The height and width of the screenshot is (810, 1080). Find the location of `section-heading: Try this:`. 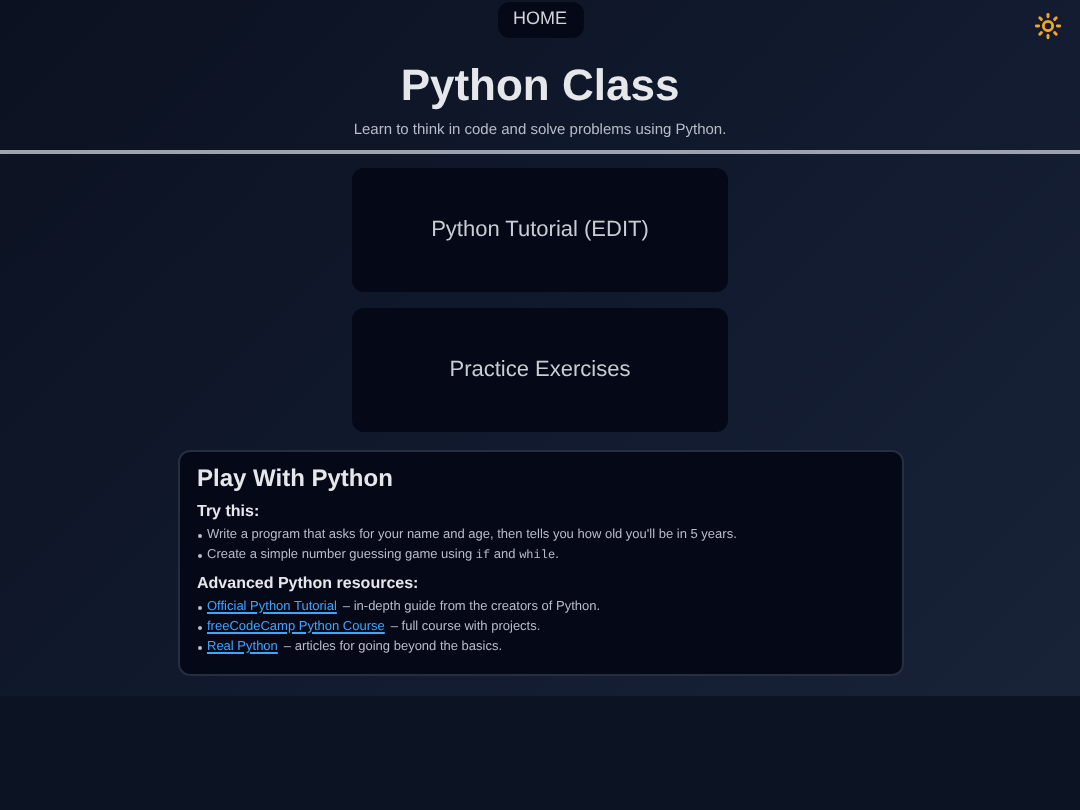

section-heading: Try this: is located at coordinates (229, 511).